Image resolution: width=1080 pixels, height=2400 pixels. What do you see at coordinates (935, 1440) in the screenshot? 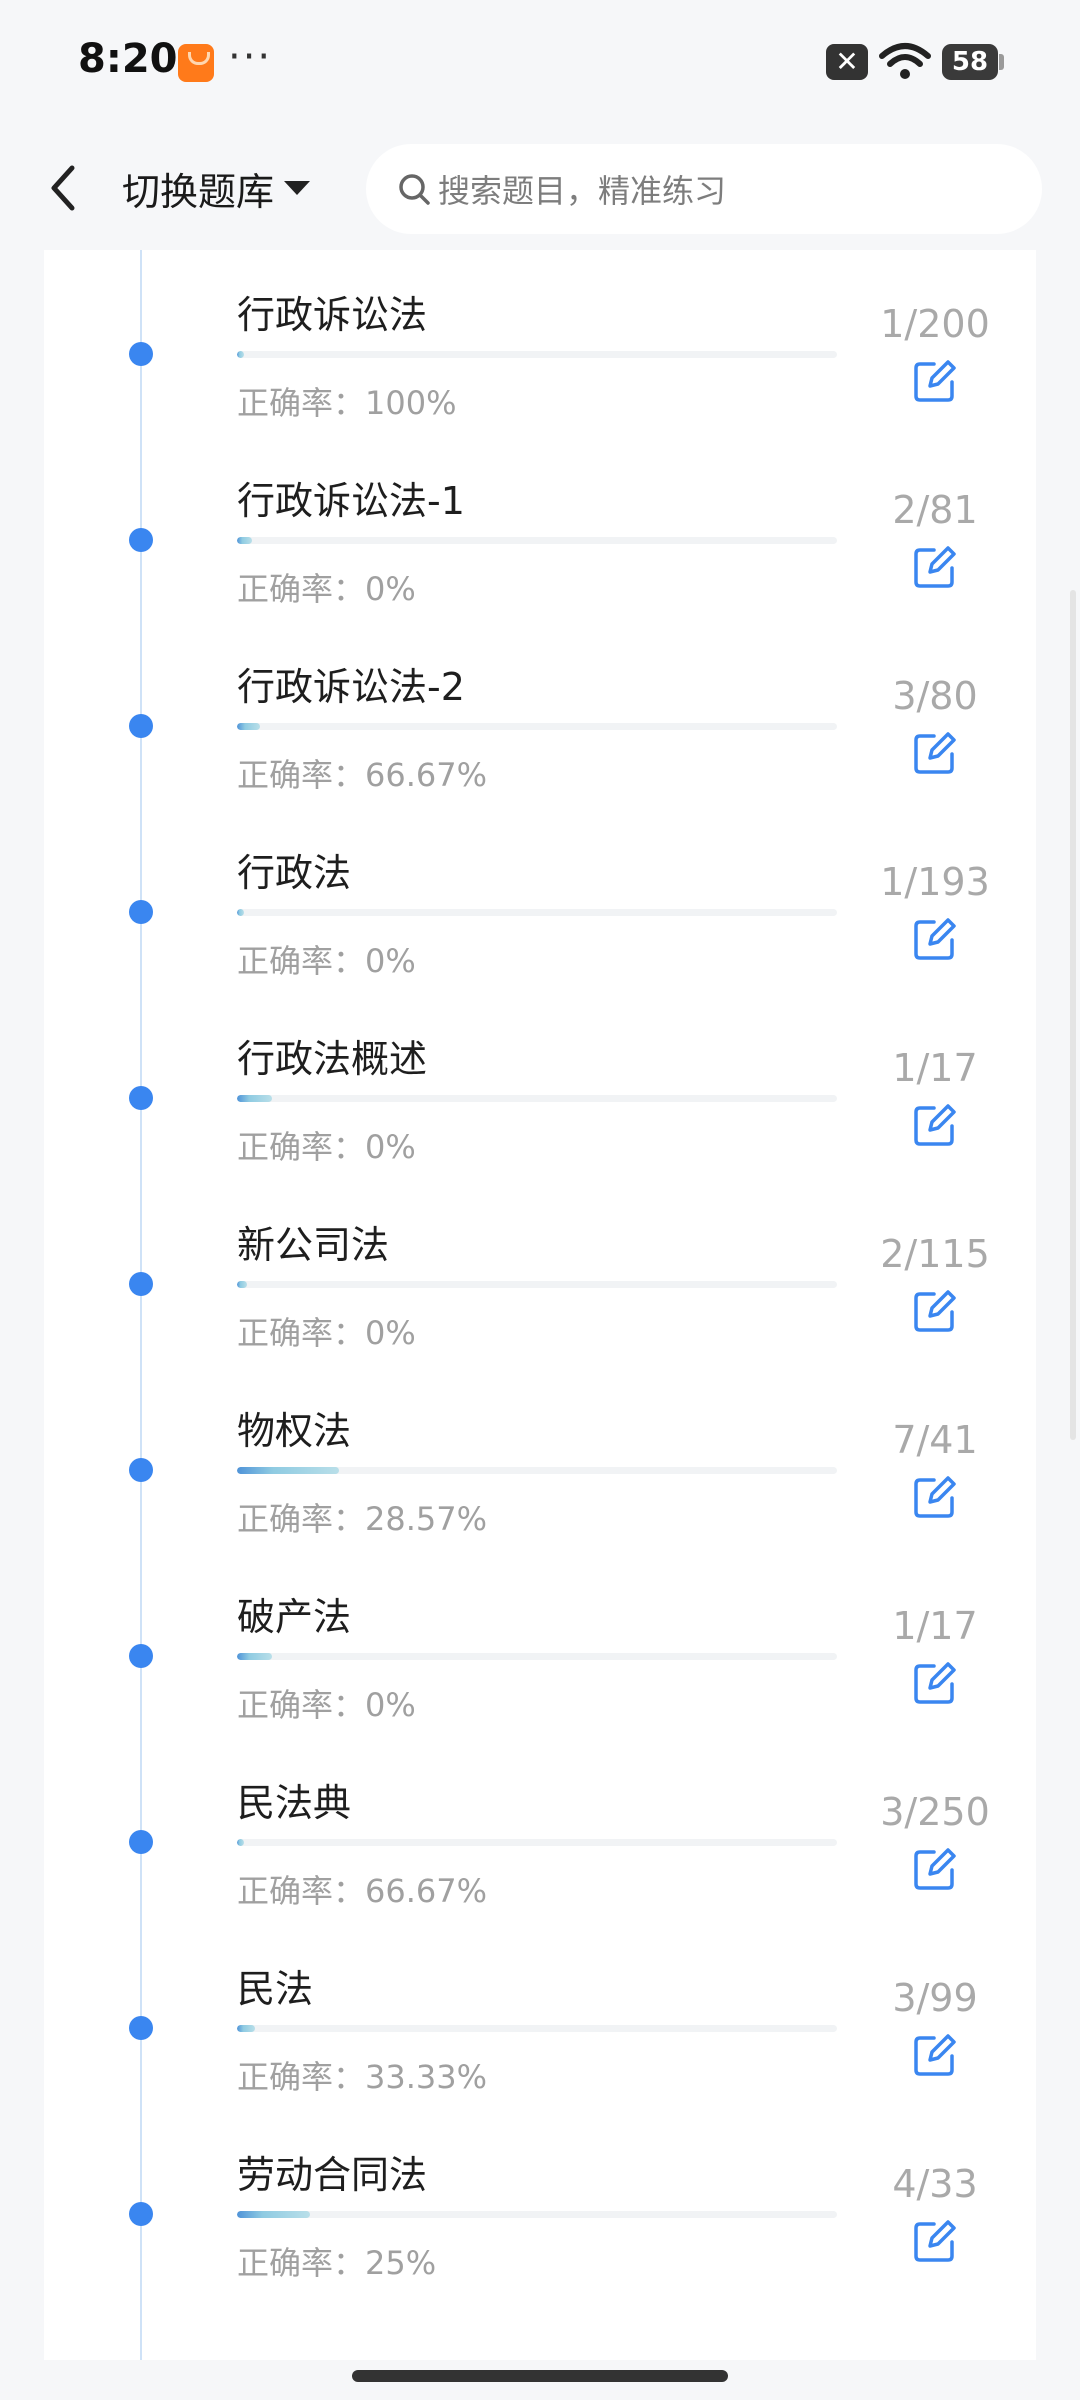
I see `progress-count: 7/41` at bounding box center [935, 1440].